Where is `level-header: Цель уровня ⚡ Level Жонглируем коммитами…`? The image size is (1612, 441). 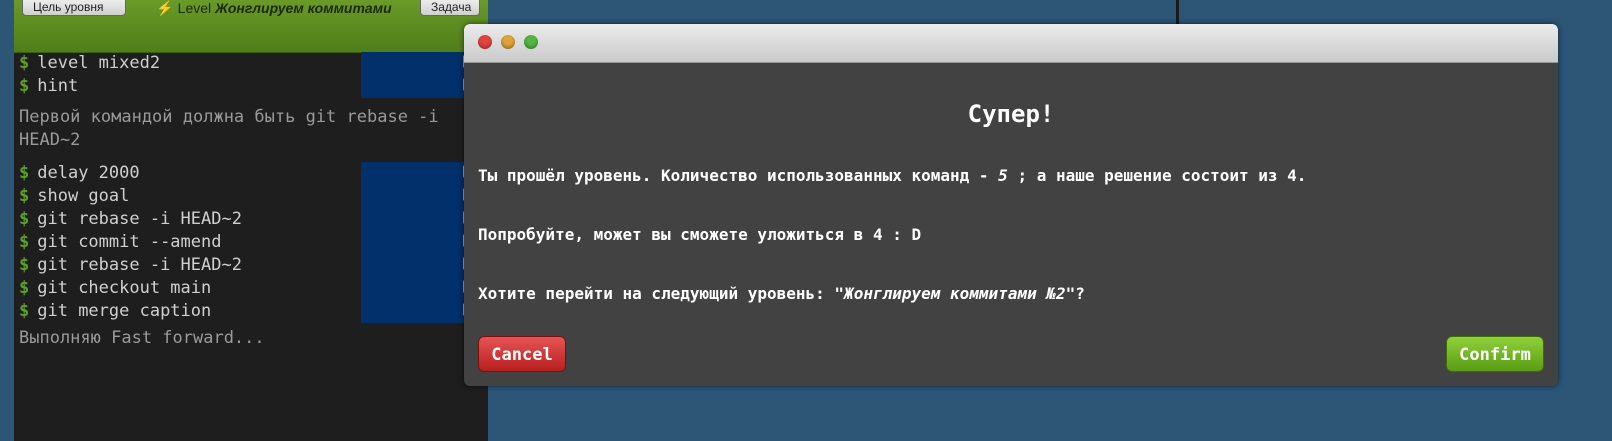
level-header: Цель уровня ⚡ Level Жонглируем коммитами… is located at coordinates (251, 26).